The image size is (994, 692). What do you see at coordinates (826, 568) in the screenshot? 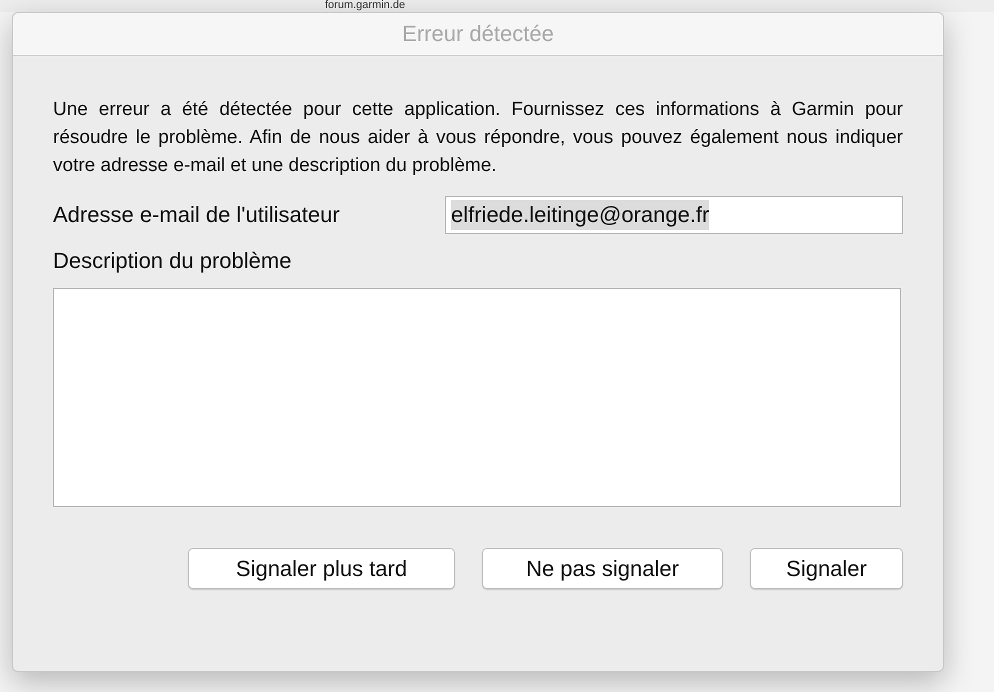
I see `dialog-button: Signaler` at bounding box center [826, 568].